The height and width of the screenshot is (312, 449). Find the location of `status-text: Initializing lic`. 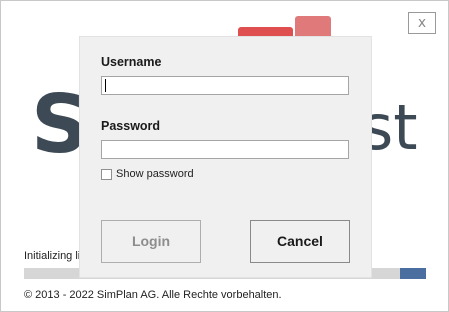

status-text: Initializing lic is located at coordinates (55, 256).